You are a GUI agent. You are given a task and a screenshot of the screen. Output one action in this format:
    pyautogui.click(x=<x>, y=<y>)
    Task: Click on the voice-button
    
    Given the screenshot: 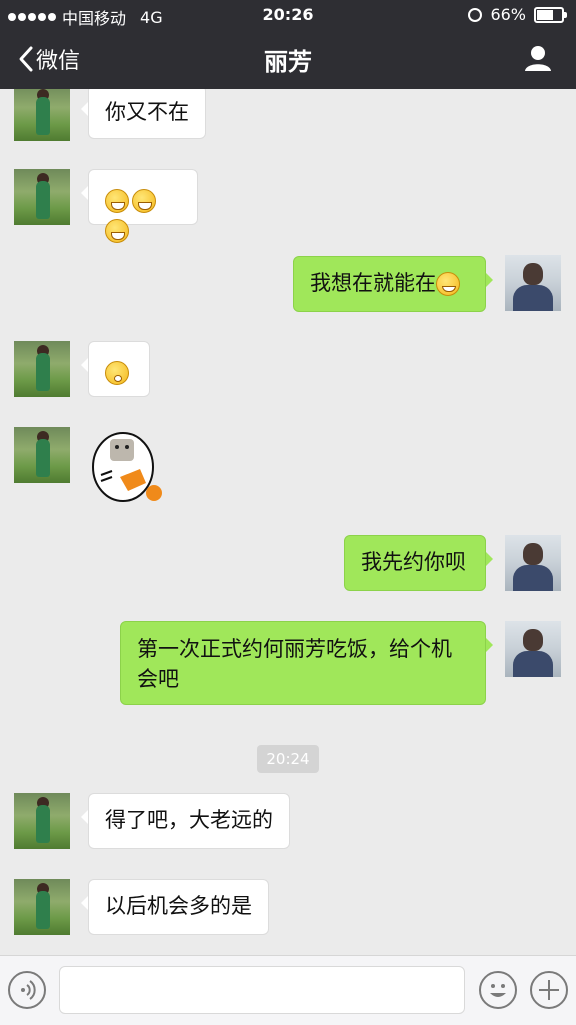 What is the action you would take?
    pyautogui.click(x=27, y=990)
    